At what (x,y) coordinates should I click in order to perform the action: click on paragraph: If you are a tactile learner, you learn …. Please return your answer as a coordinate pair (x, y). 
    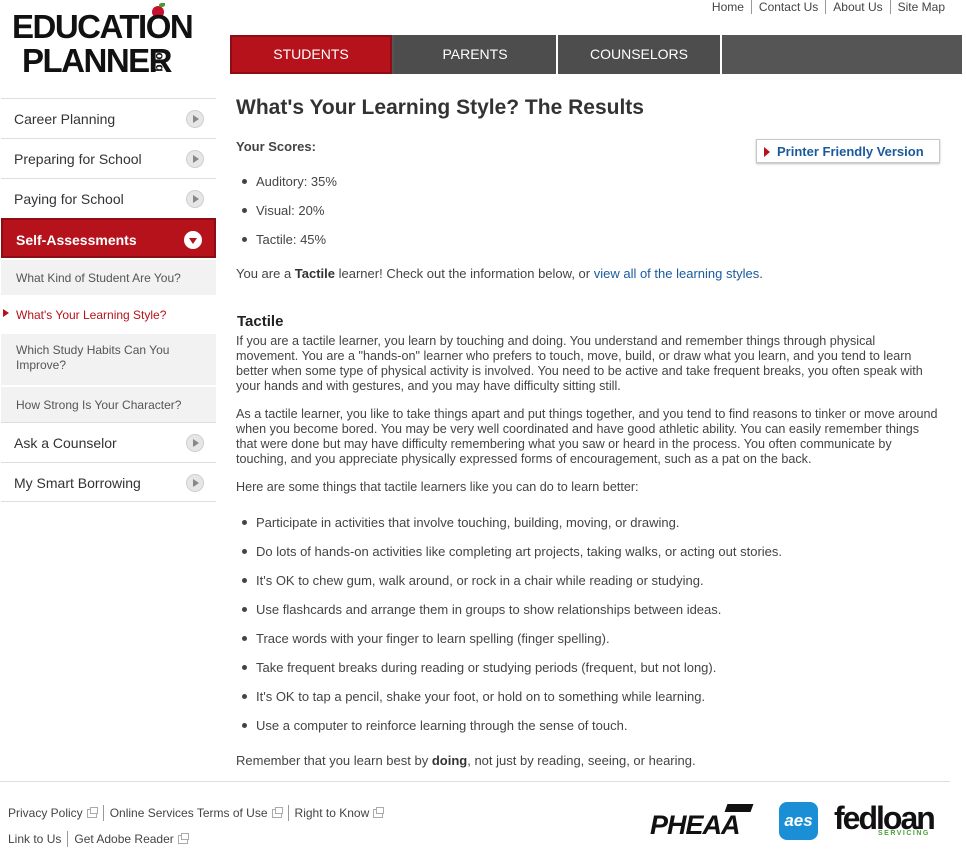
    Looking at the image, I should click on (579, 363).